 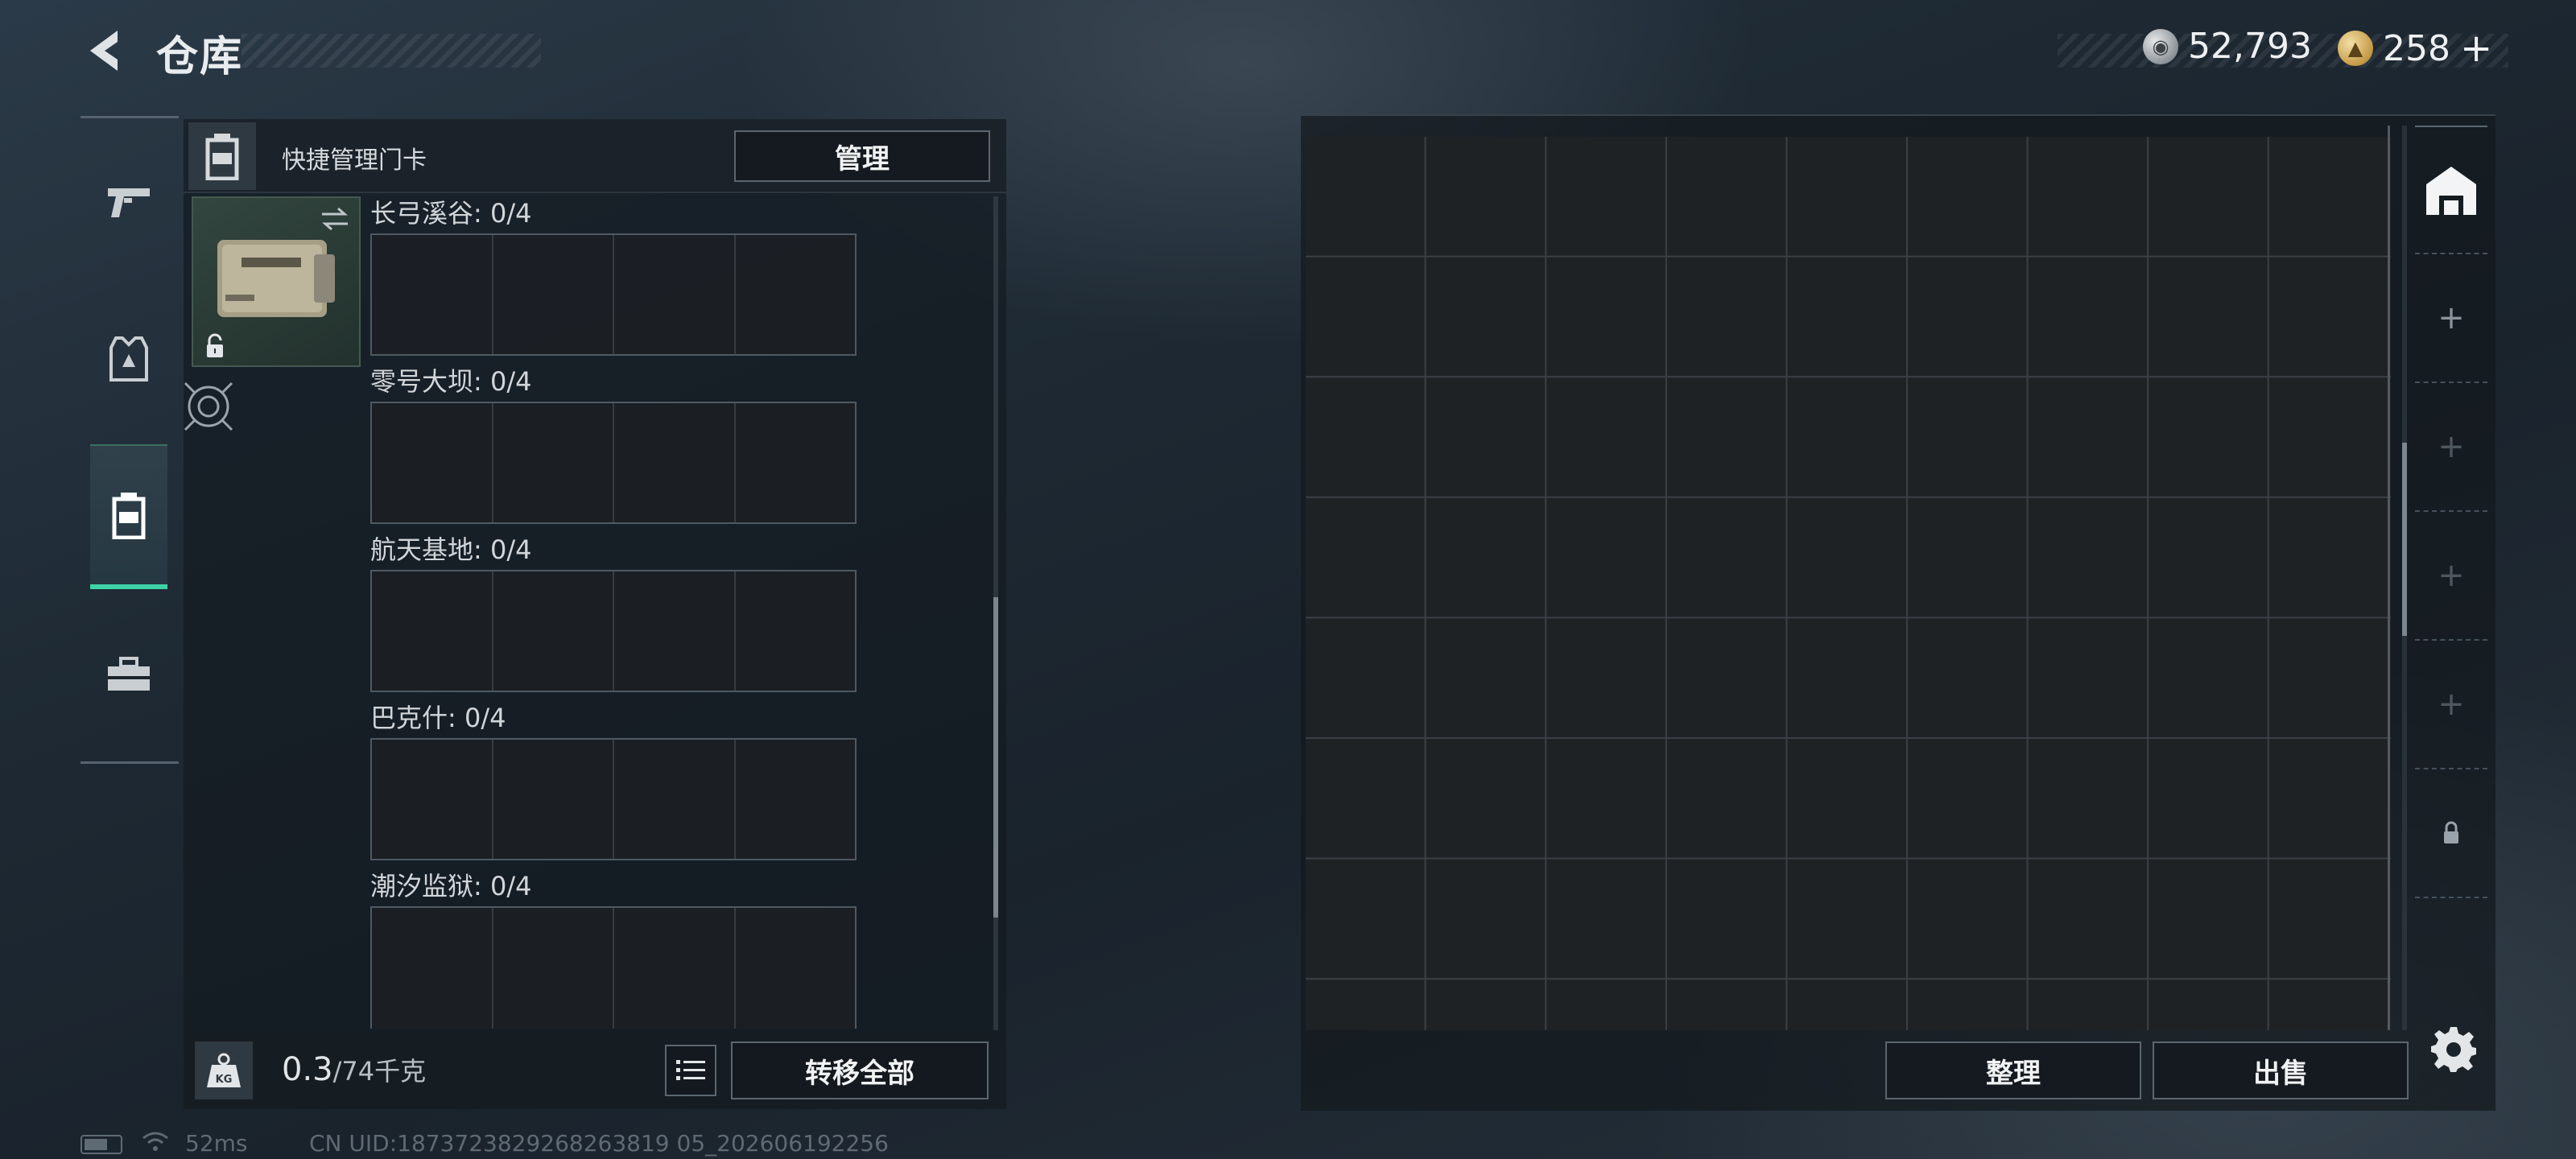 I want to click on sidebar-item-weapons, so click(x=128, y=201).